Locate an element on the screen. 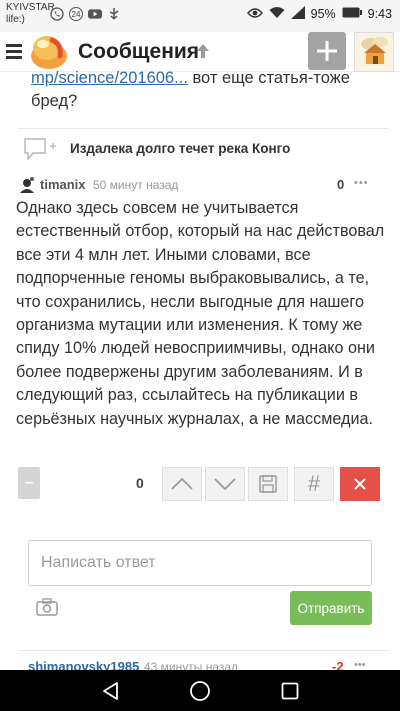 This screenshot has width=400, height=711. status-right: 95% 9:43 is located at coordinates (319, 14).